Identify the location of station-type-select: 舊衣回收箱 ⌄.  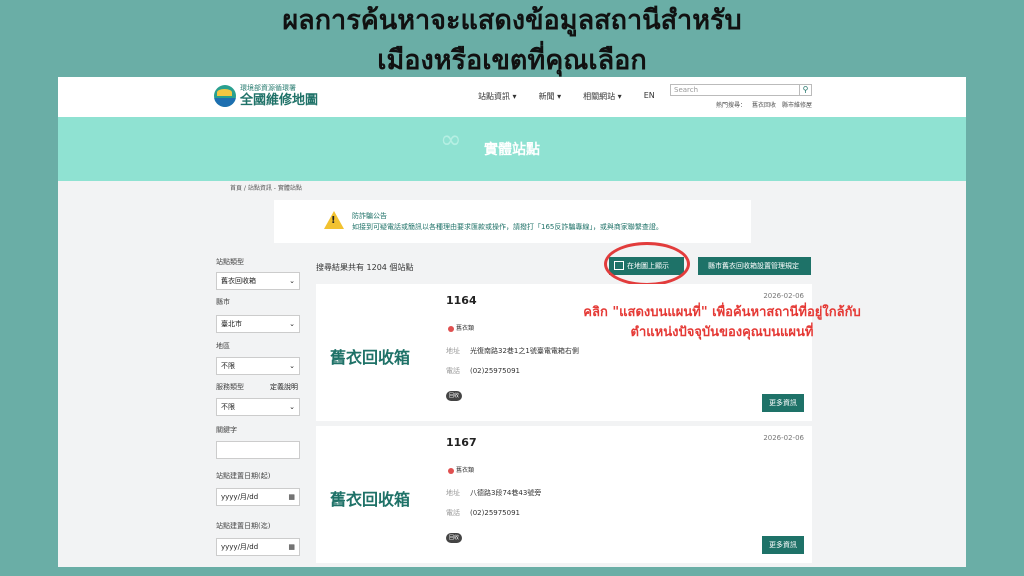
(258, 281).